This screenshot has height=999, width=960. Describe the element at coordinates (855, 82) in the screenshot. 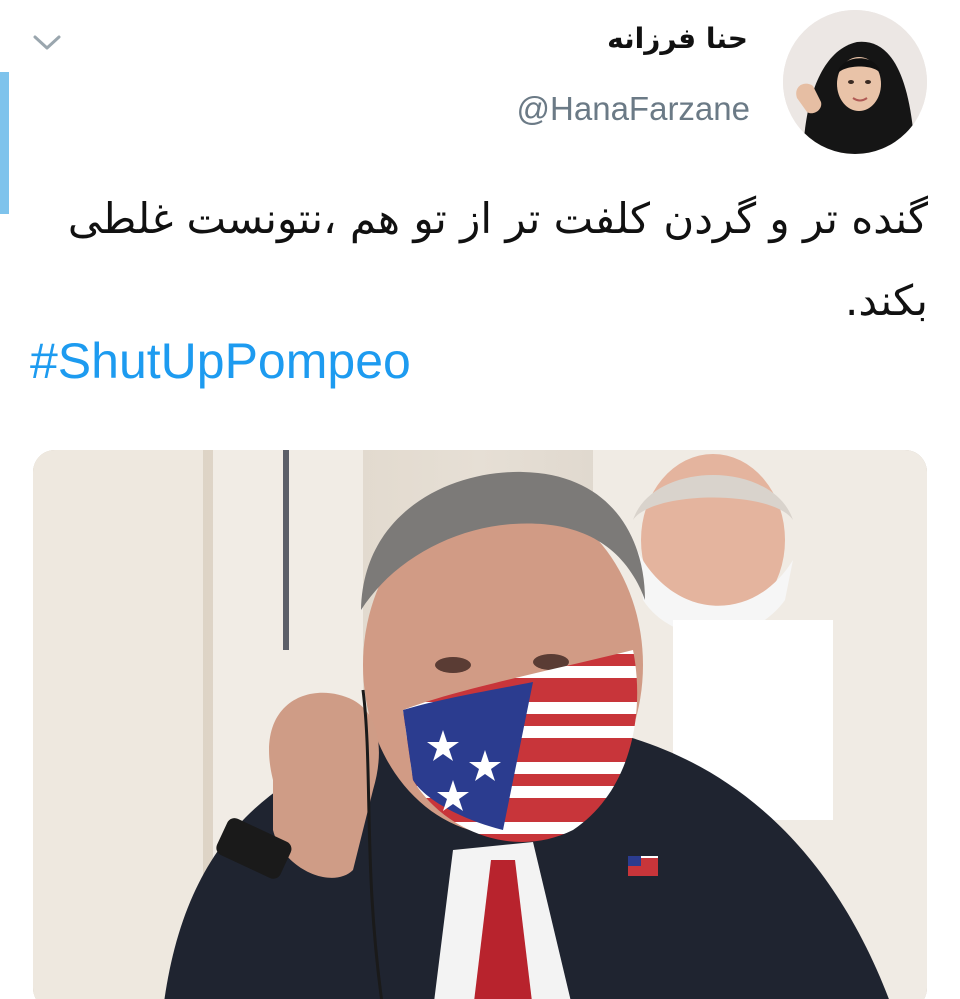

I see `avatar` at that location.